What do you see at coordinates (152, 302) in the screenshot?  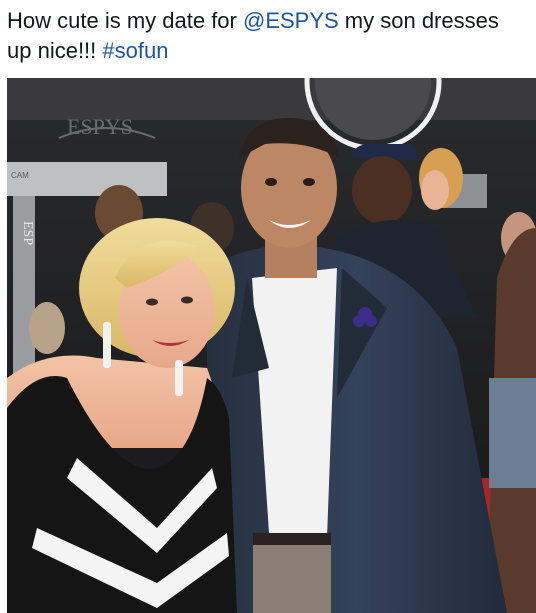 I see `woman-left-eye` at bounding box center [152, 302].